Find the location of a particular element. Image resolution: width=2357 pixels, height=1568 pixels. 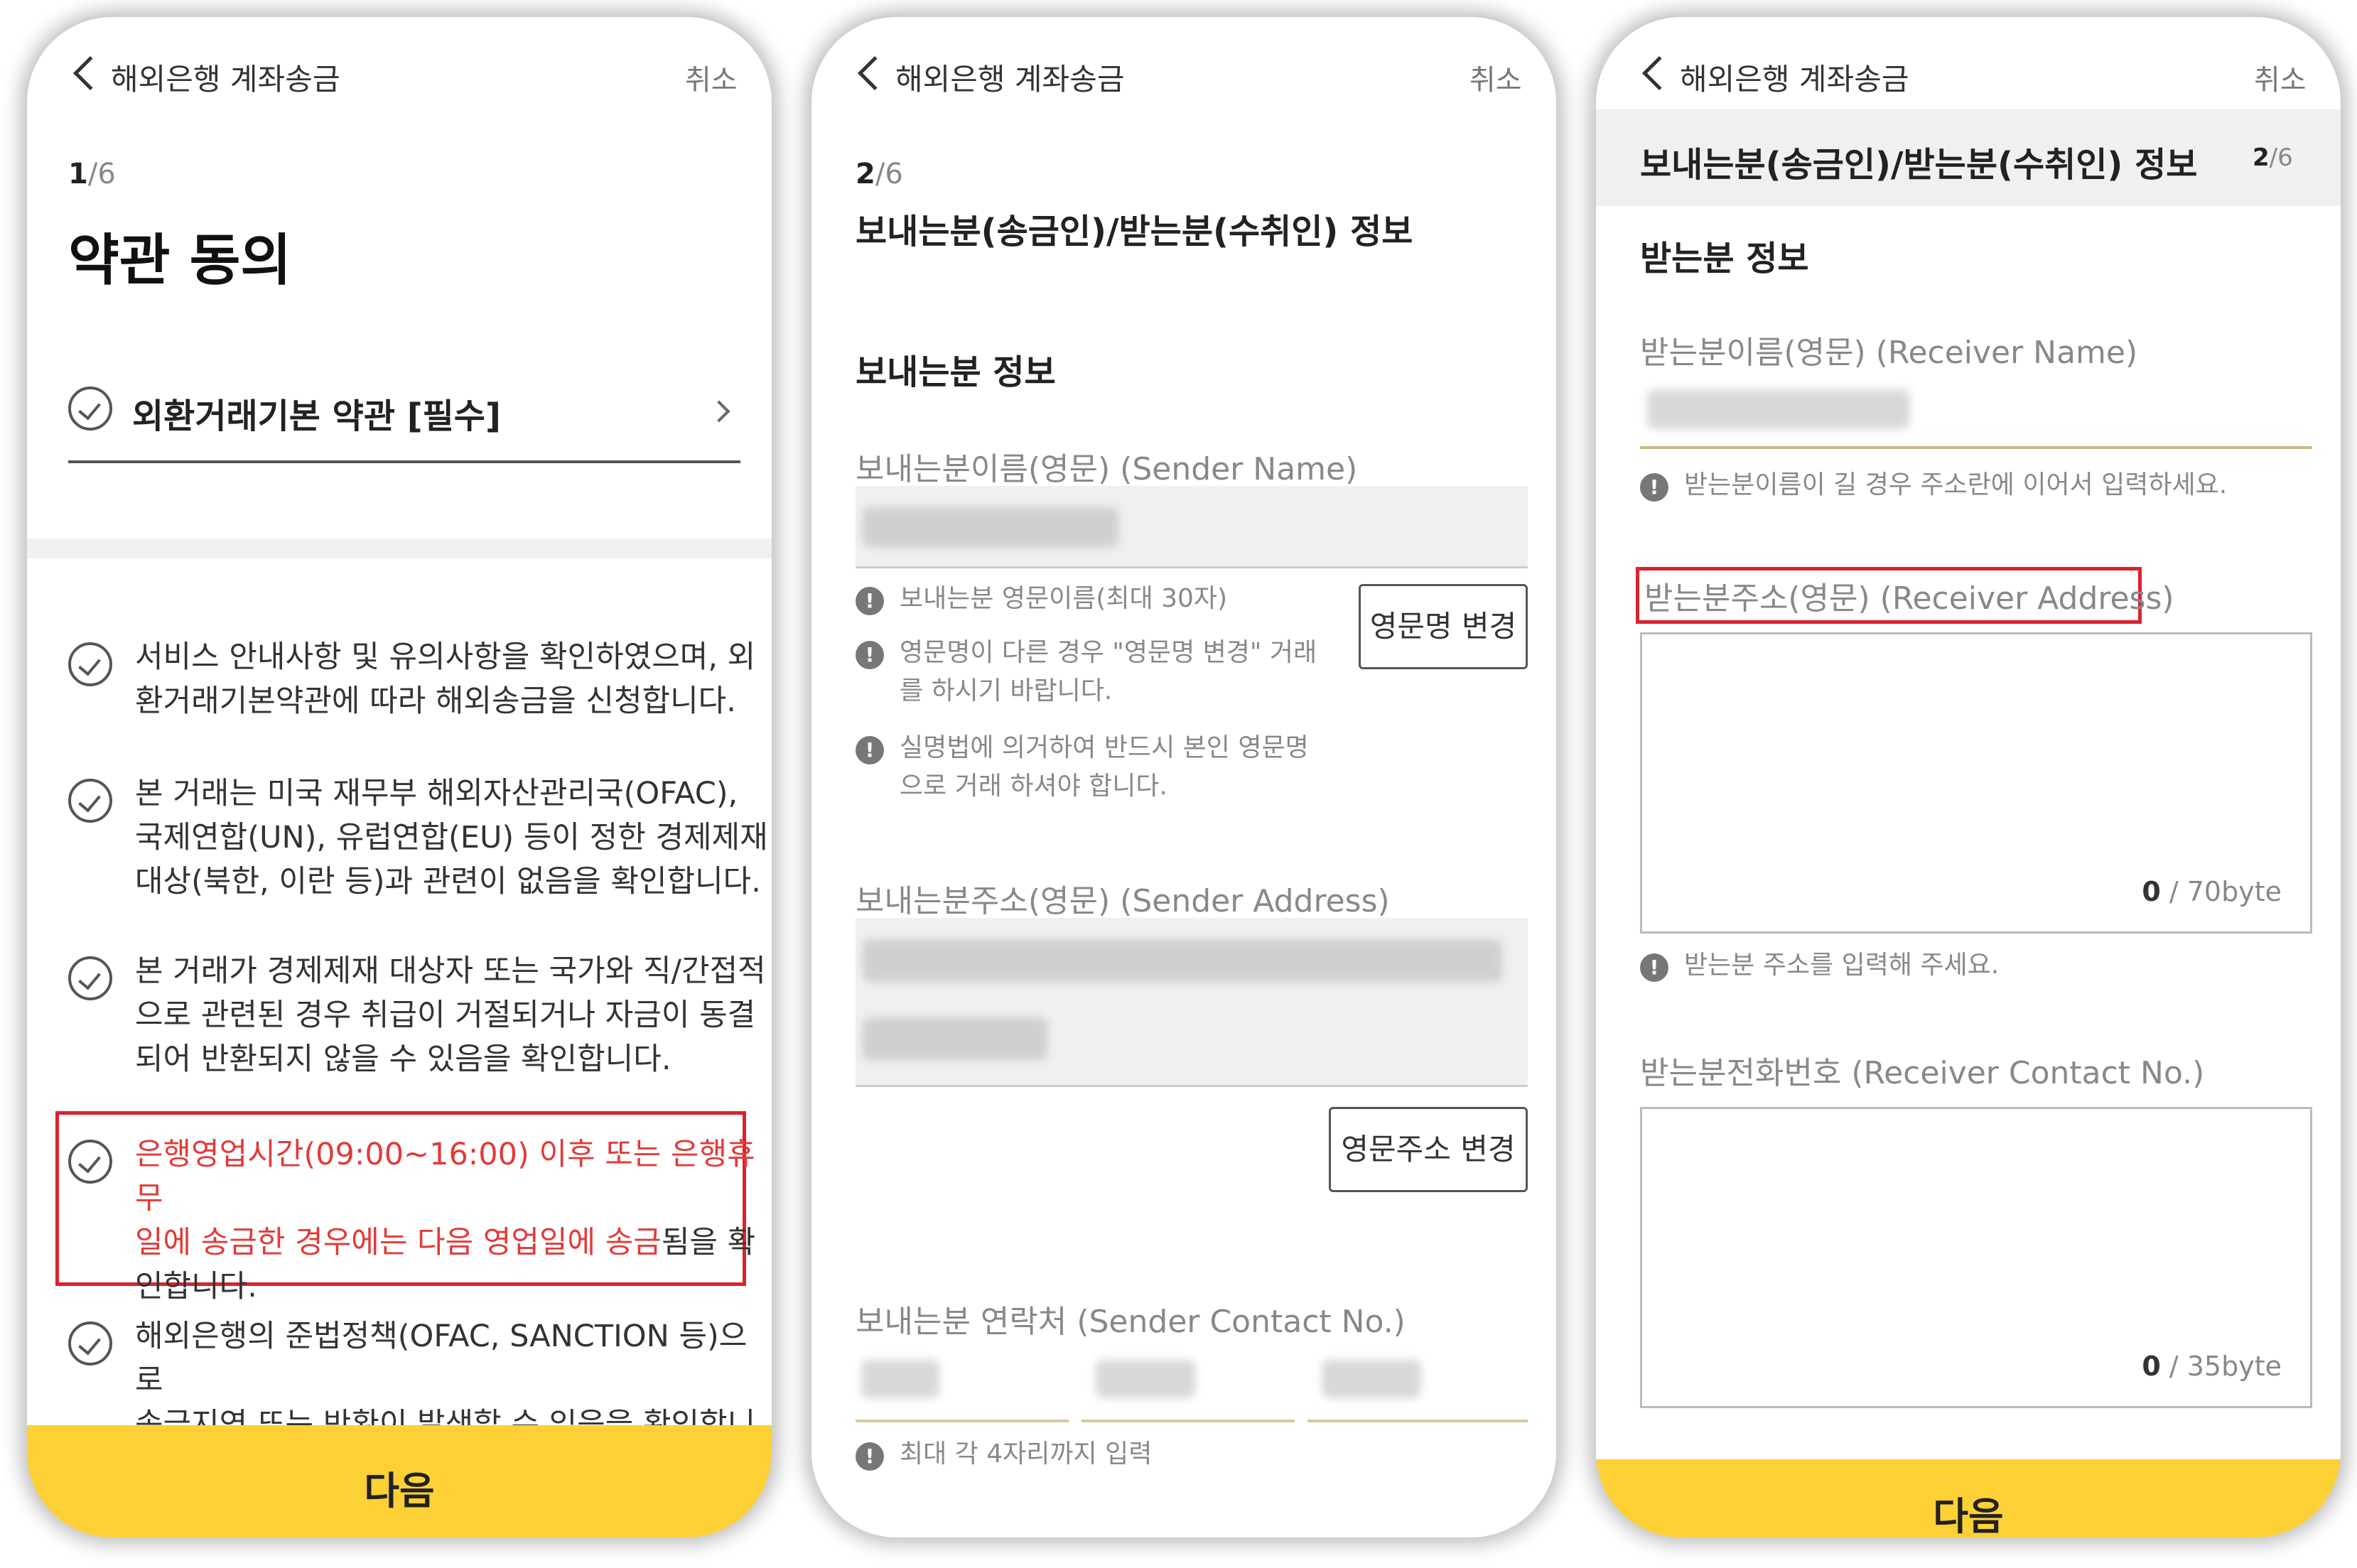

info-receiver-address-text: 받는분 주소를 입력해 주세요. is located at coordinates (1842, 965).